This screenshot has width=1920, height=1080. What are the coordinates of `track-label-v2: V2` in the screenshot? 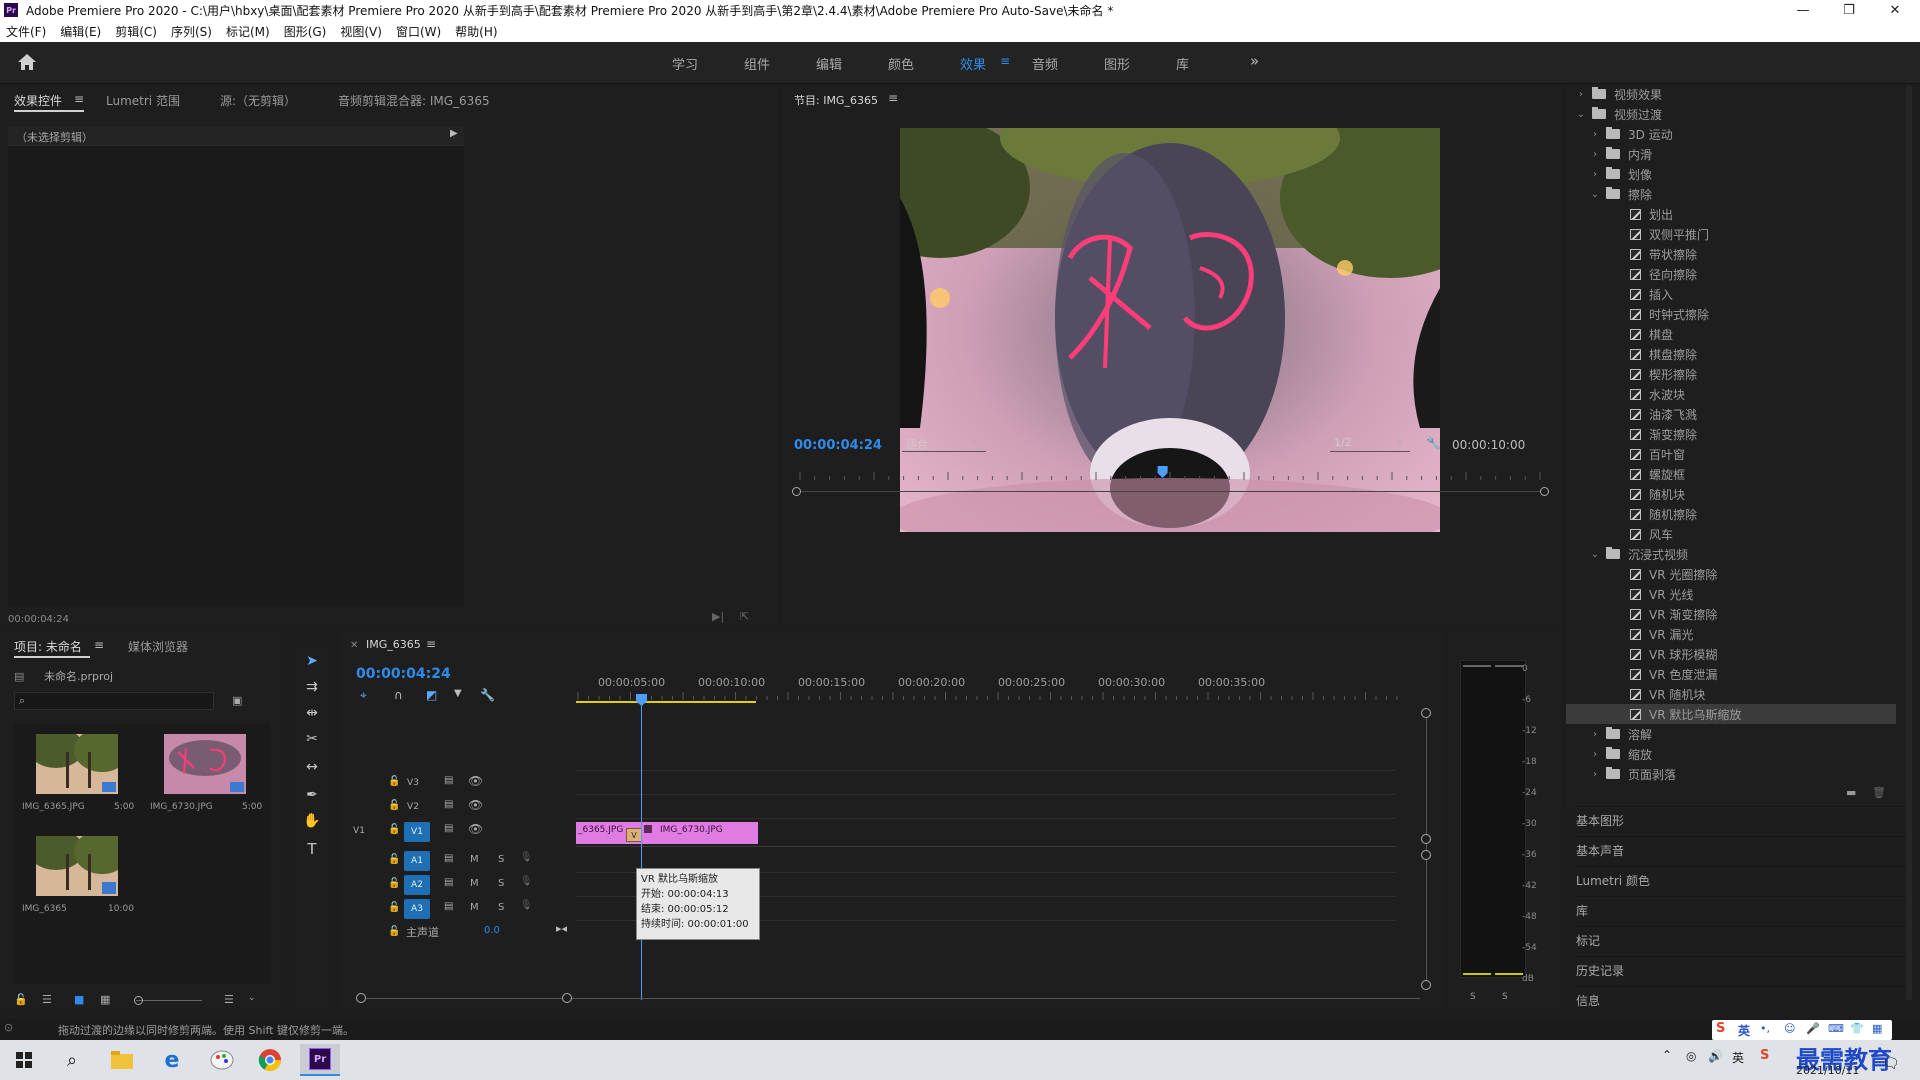 It's located at (413, 807).